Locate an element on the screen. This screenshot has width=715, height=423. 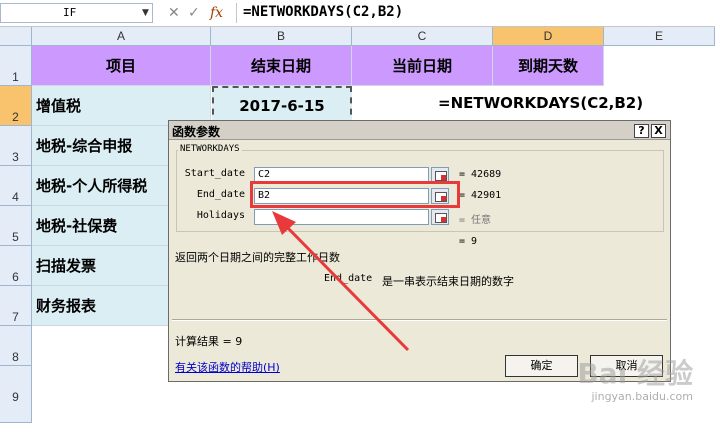
watermark-url: jingyan.baidu.com is located at coordinates (642, 396).